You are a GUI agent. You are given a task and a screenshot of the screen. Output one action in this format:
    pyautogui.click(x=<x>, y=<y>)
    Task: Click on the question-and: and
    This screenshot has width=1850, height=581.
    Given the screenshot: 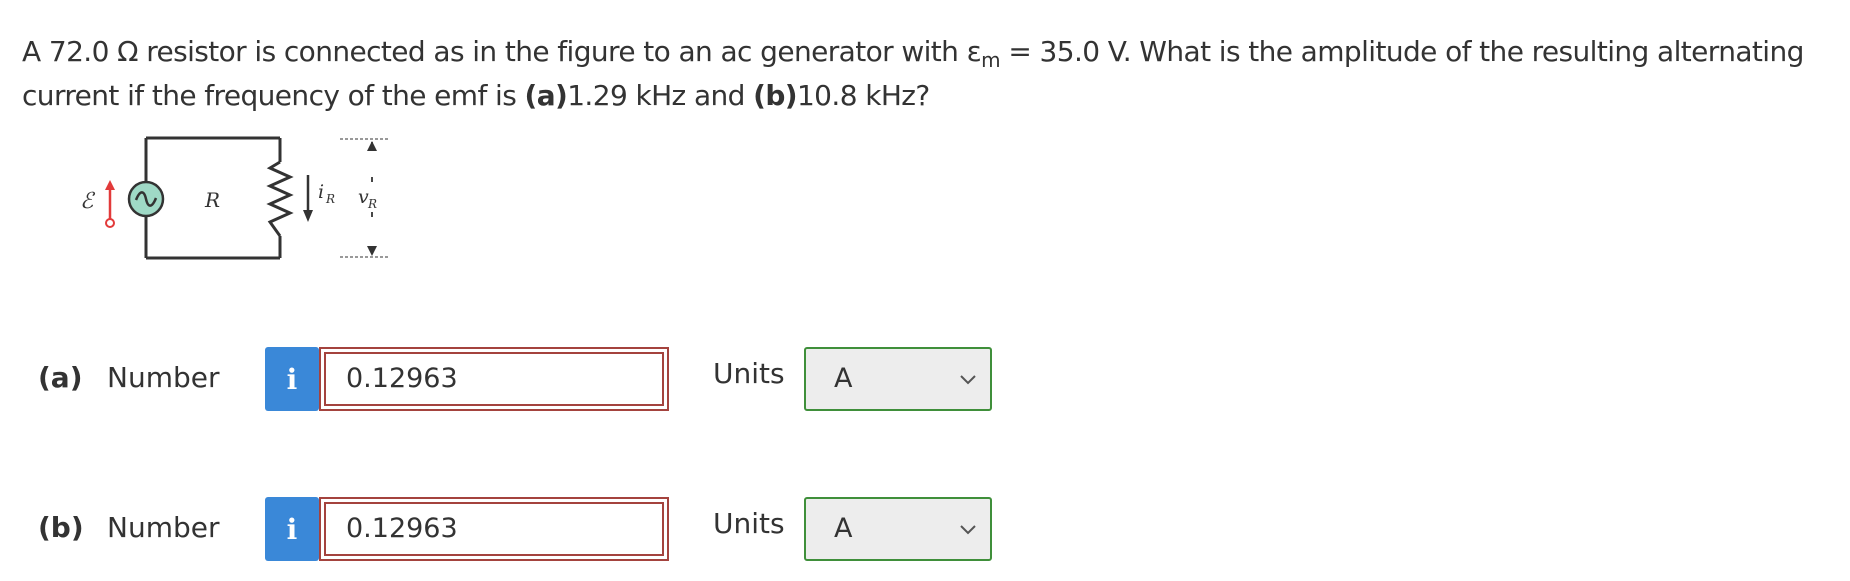 What is the action you would take?
    pyautogui.click(x=719, y=95)
    